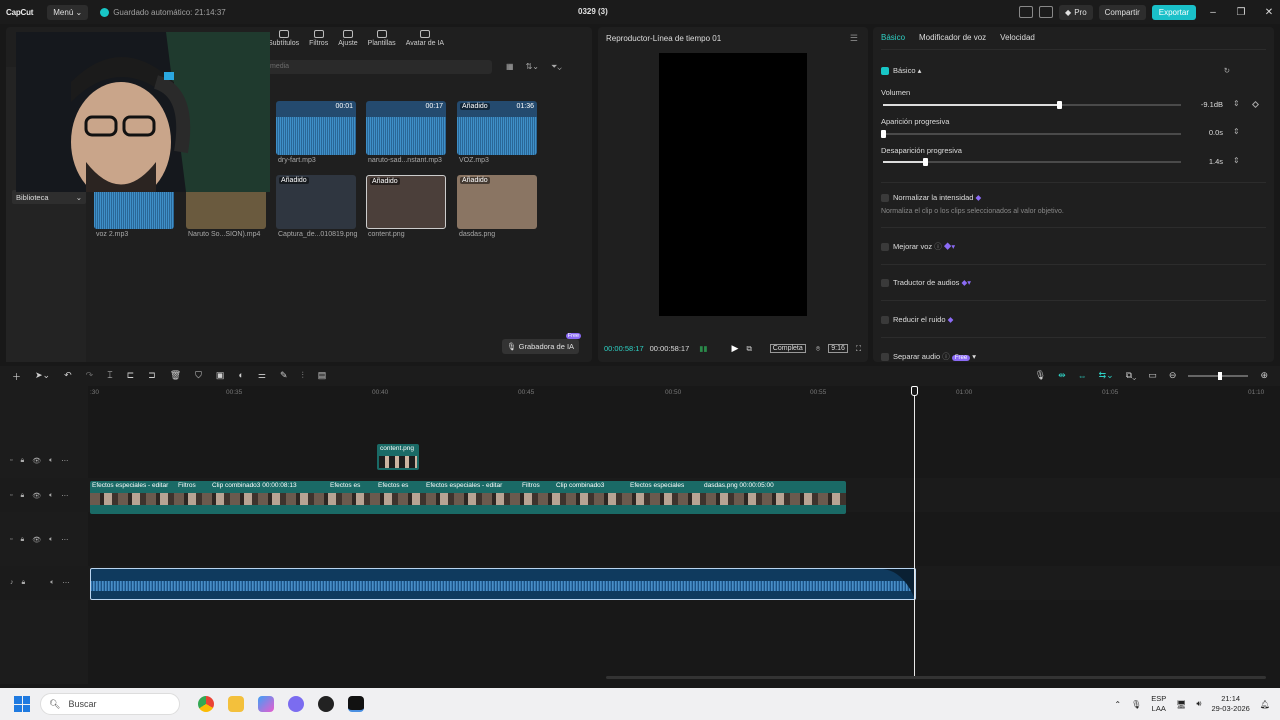 This screenshot has width=1280, height=720. Describe the element at coordinates (1073, 71) in the screenshot. I see `basic-section-header: Básico ▴ ↻` at that location.